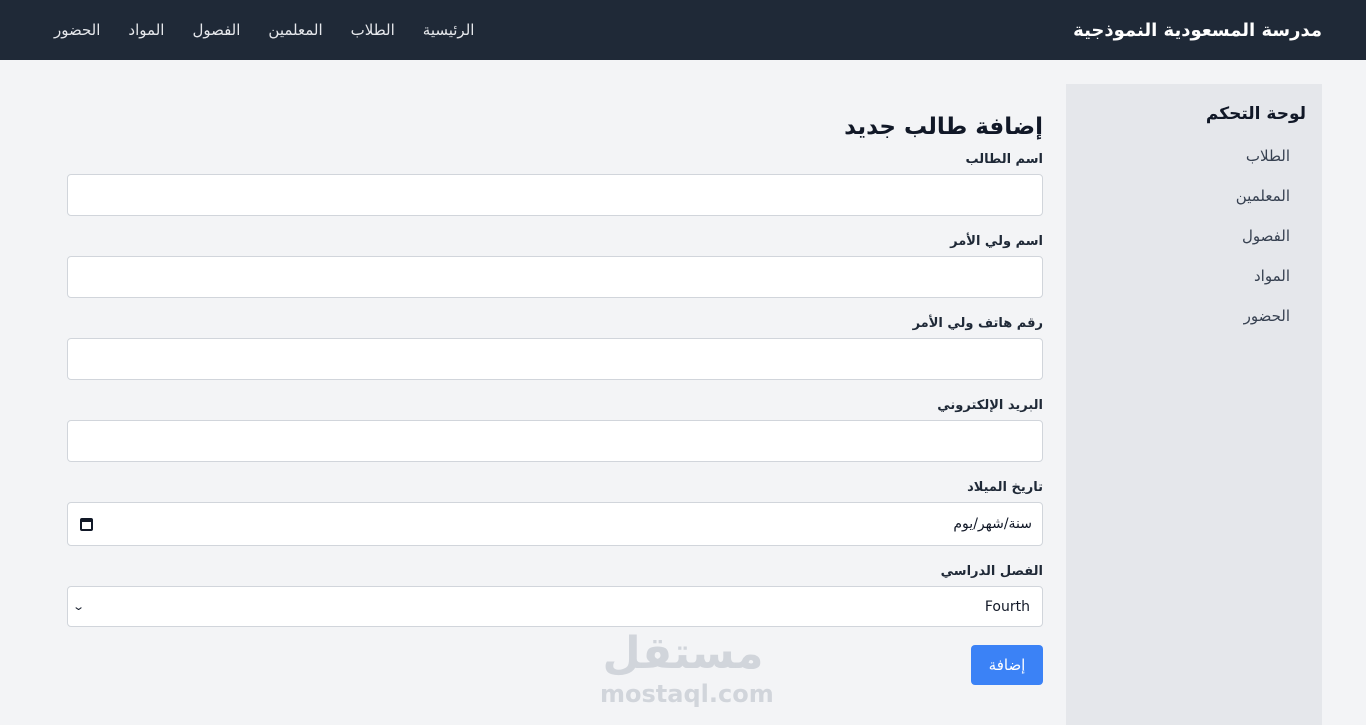  I want to click on email-label: البريد الإلكتروني, so click(990, 405).